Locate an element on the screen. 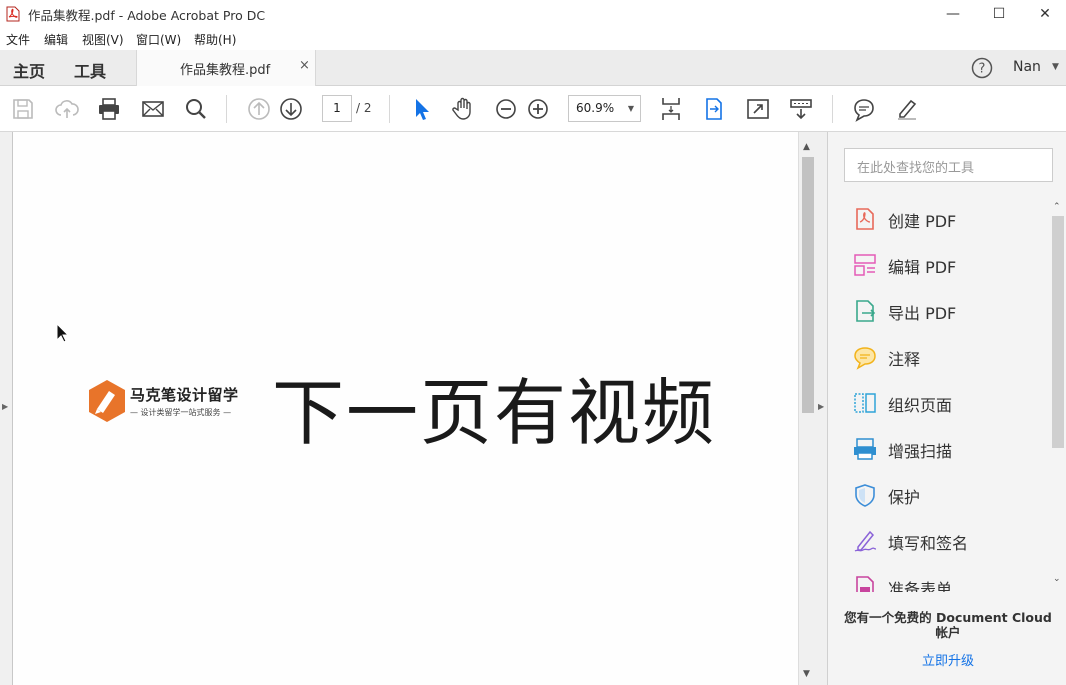 Image resolution: width=1066 pixels, height=685 pixels. right-panel-toggle: ▶ is located at coordinates (822, 408).